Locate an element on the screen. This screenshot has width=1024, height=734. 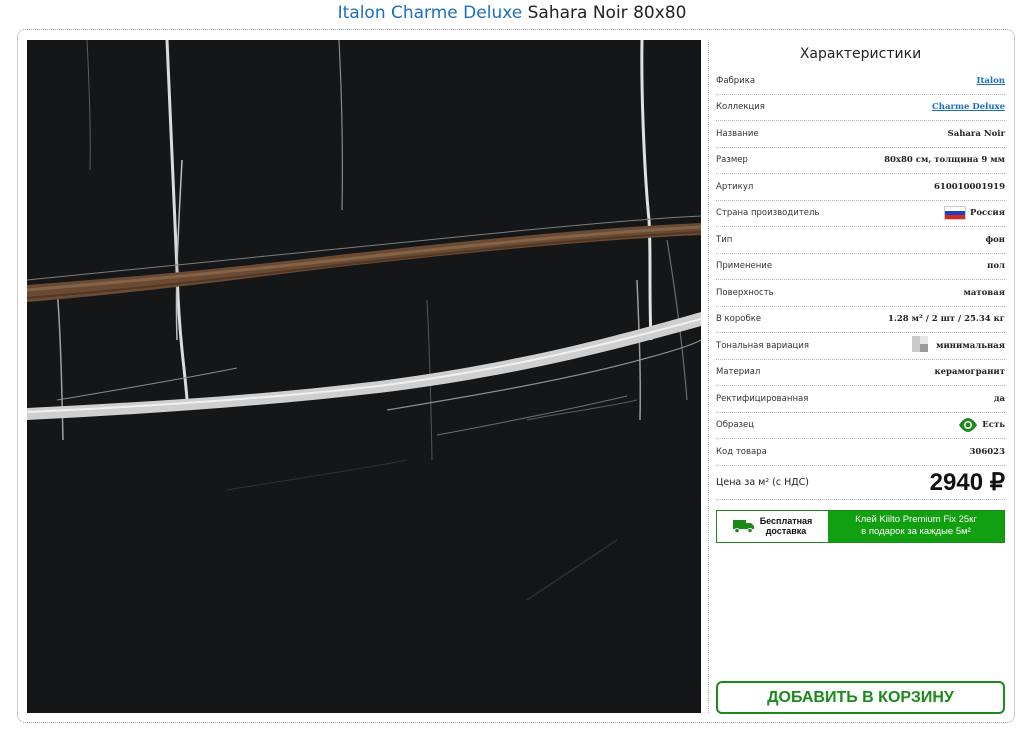
spec-label: Материал is located at coordinates (738, 372).